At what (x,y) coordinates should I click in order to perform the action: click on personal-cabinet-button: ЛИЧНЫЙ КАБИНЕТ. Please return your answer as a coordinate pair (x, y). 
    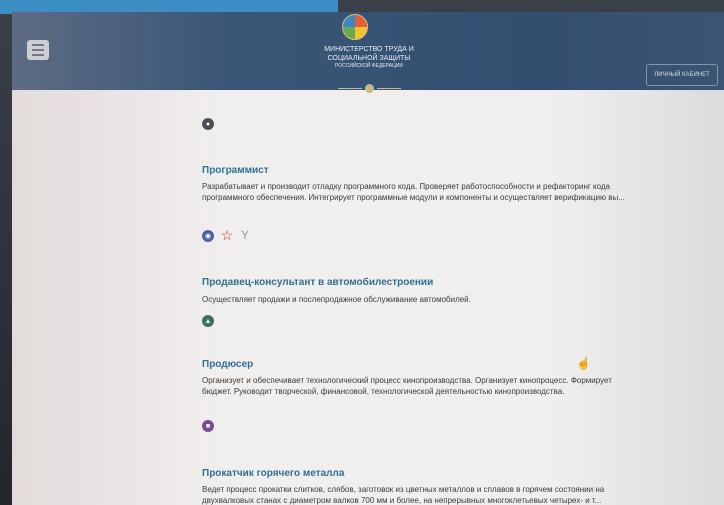
    Looking at the image, I should click on (682, 75).